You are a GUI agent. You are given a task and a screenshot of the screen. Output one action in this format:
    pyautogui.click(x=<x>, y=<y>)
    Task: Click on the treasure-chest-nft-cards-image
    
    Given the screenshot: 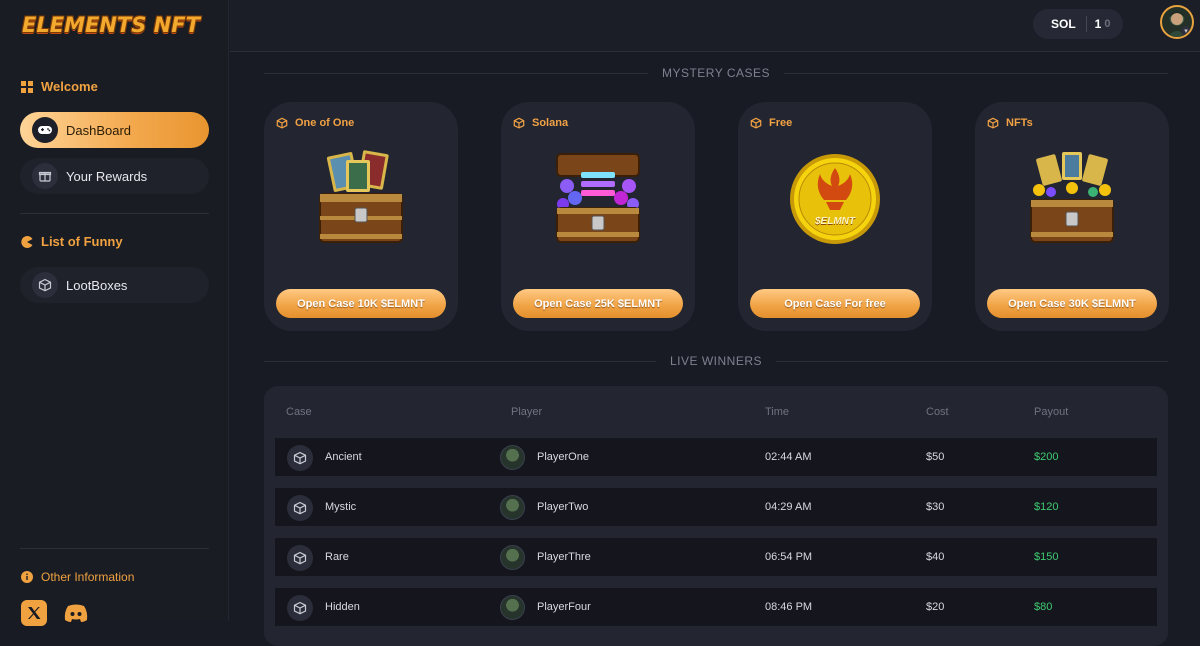 What is the action you would take?
    pyautogui.click(x=361, y=199)
    